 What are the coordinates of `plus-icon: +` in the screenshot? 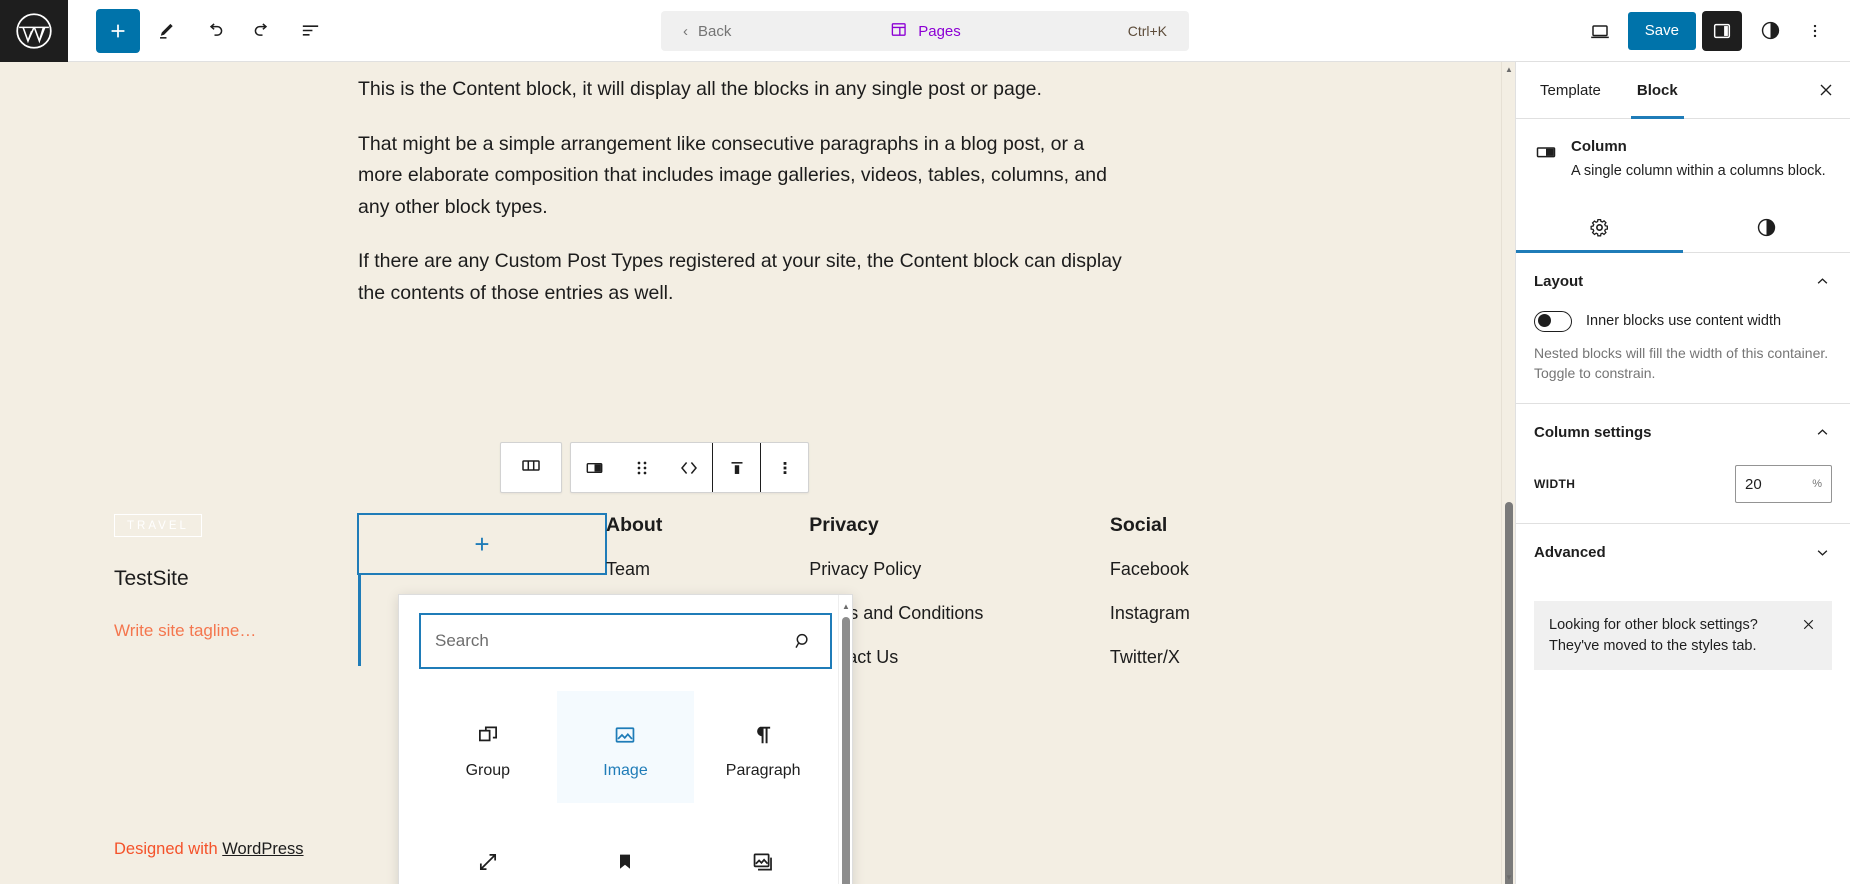 It's located at (482, 544).